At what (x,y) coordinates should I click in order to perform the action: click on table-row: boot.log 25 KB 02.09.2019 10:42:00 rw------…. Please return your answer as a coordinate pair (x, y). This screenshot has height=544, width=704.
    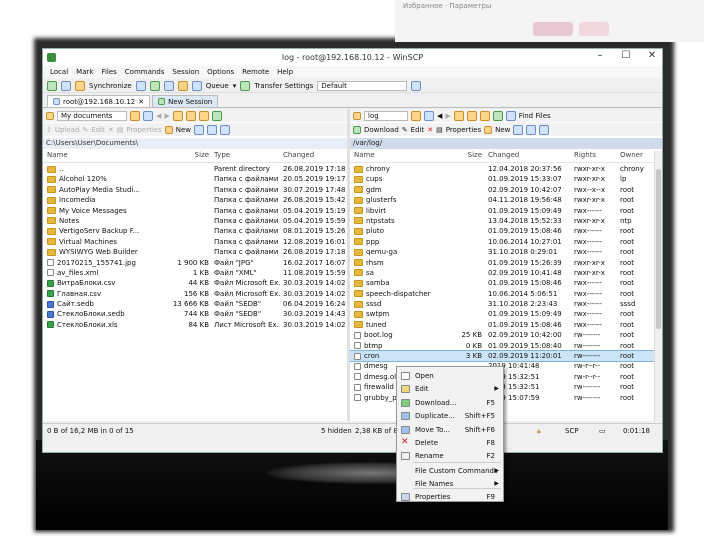
    Looking at the image, I should click on (506, 335).